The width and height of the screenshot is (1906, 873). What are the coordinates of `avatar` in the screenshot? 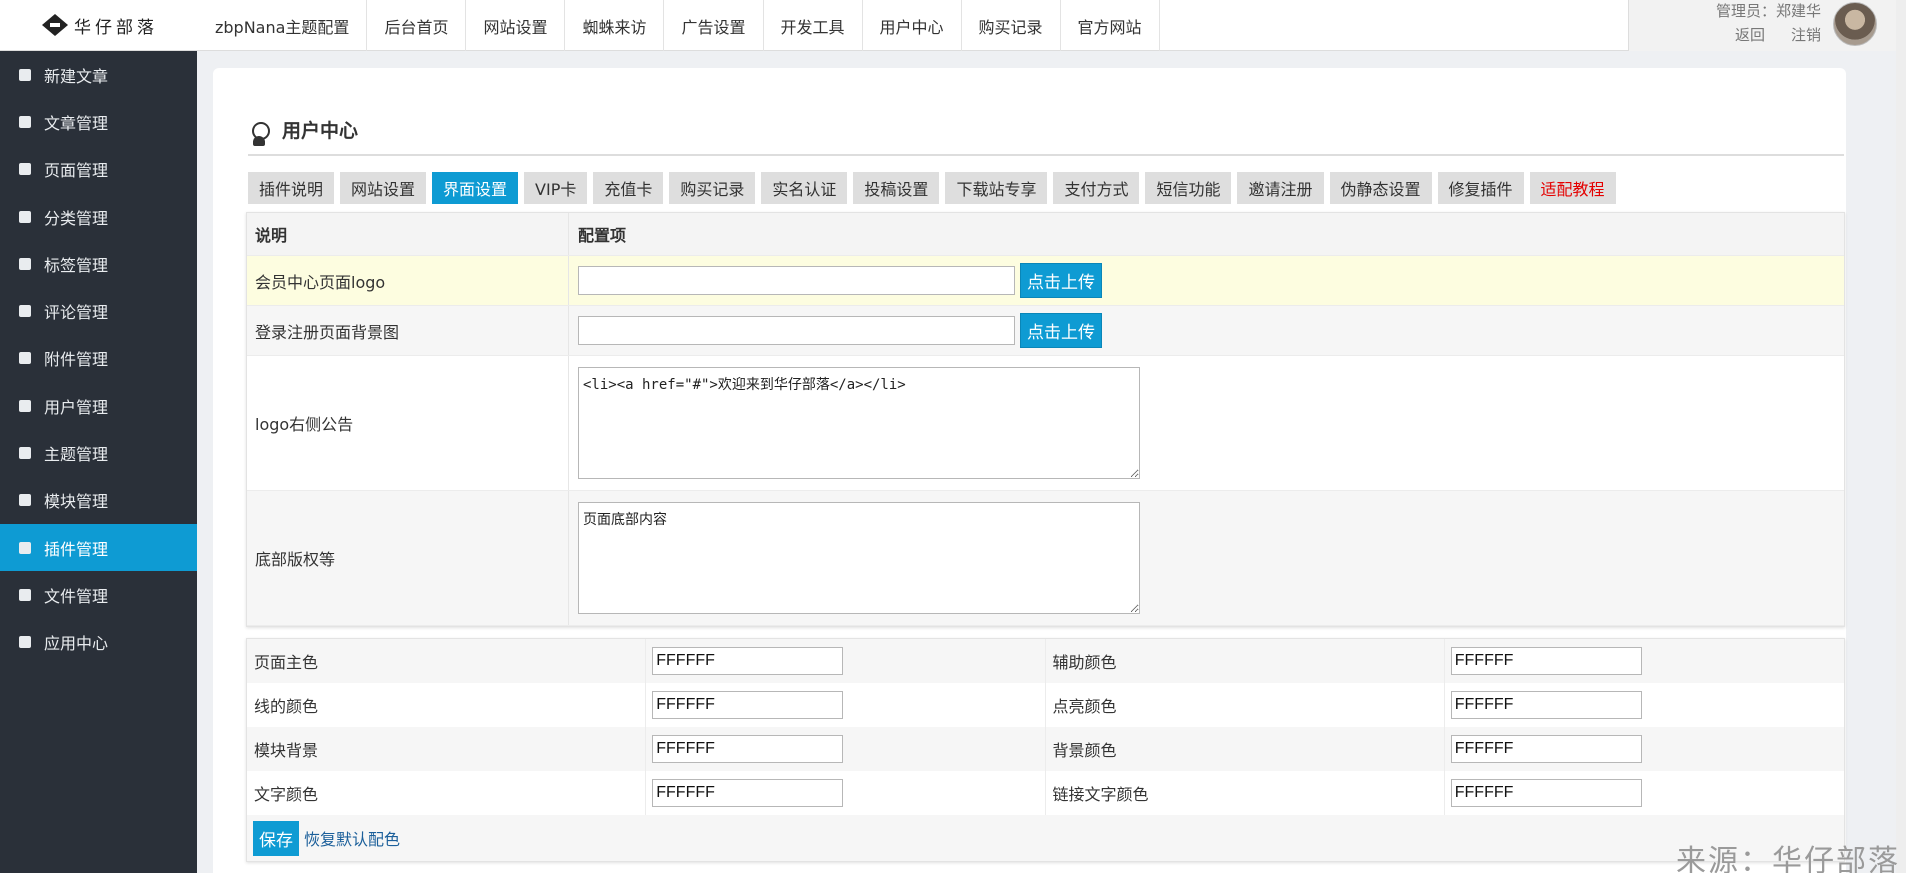 It's located at (1855, 24).